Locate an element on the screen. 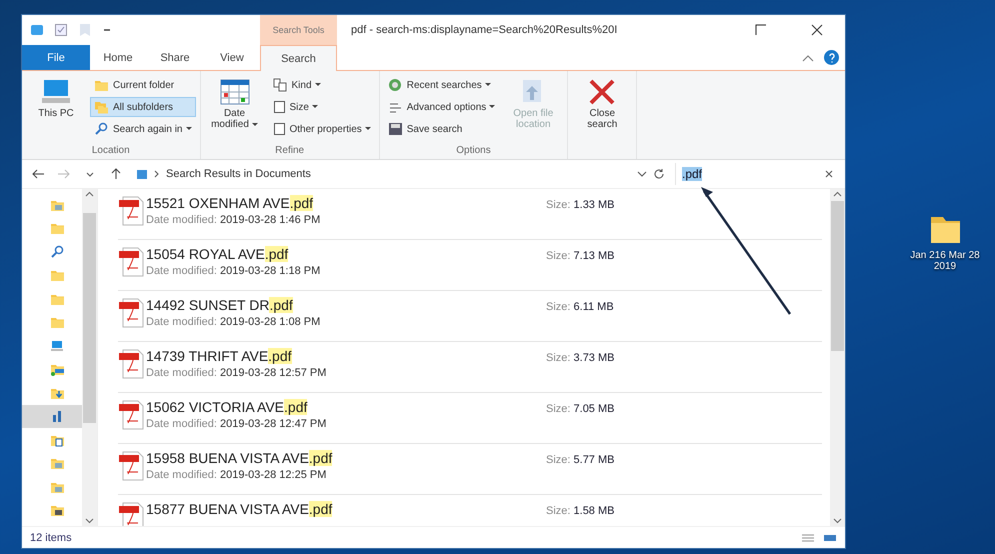 This screenshot has height=554, width=995. file-name: 14492 SUNSET DR.pdf is located at coordinates (220, 305).